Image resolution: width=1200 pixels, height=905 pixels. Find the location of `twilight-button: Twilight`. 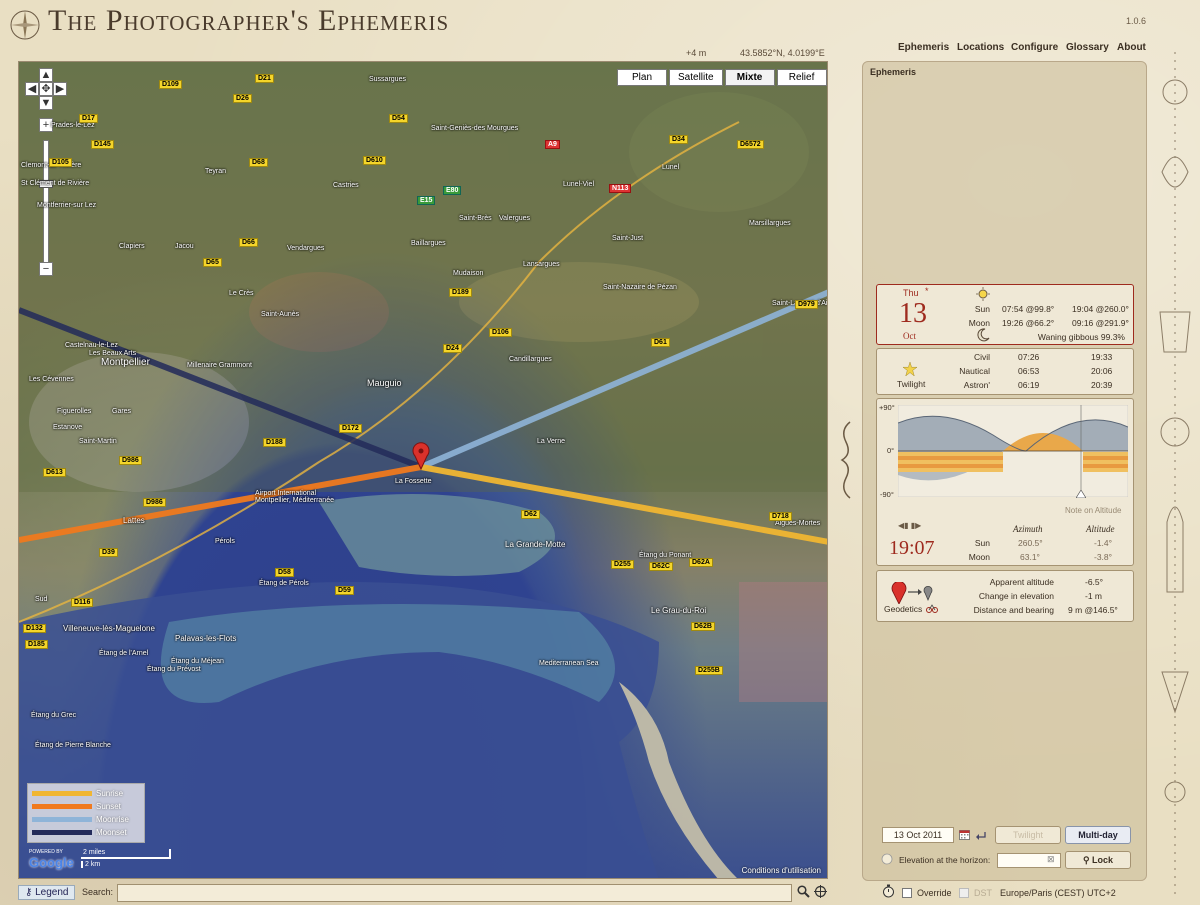

twilight-button: Twilight is located at coordinates (1028, 835).